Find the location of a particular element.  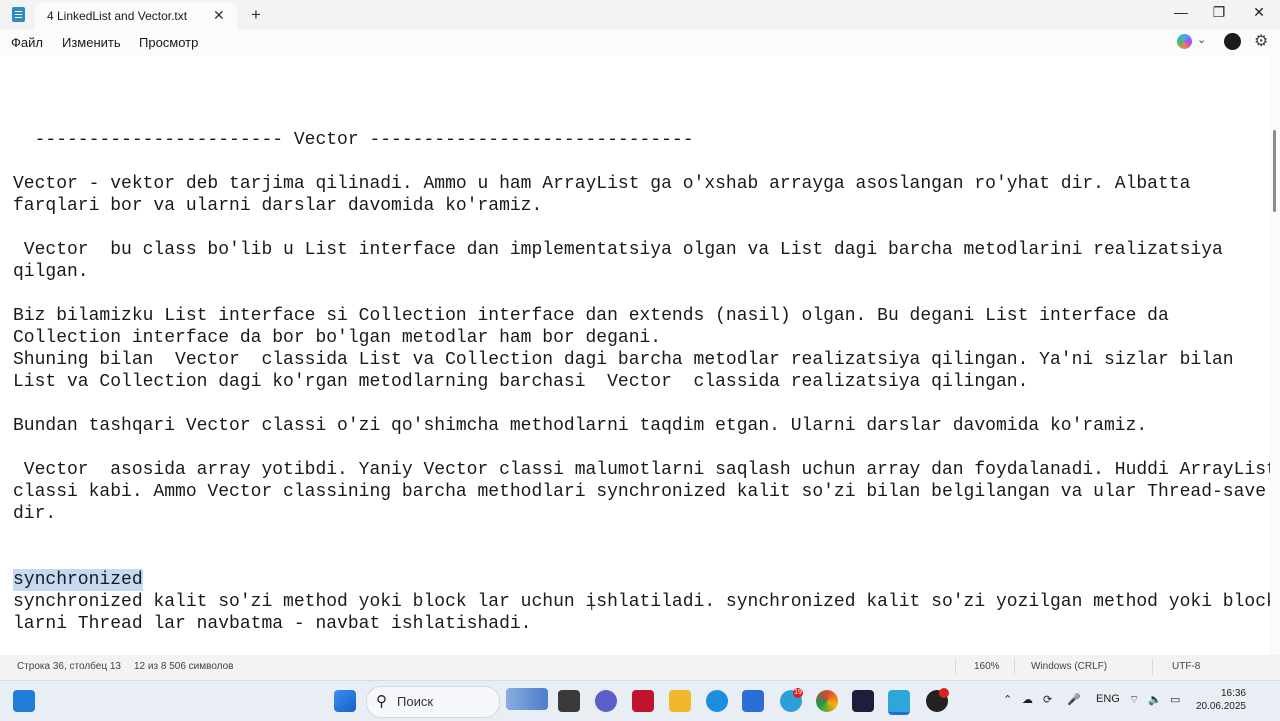

text-line: dir. is located at coordinates (35, 514).